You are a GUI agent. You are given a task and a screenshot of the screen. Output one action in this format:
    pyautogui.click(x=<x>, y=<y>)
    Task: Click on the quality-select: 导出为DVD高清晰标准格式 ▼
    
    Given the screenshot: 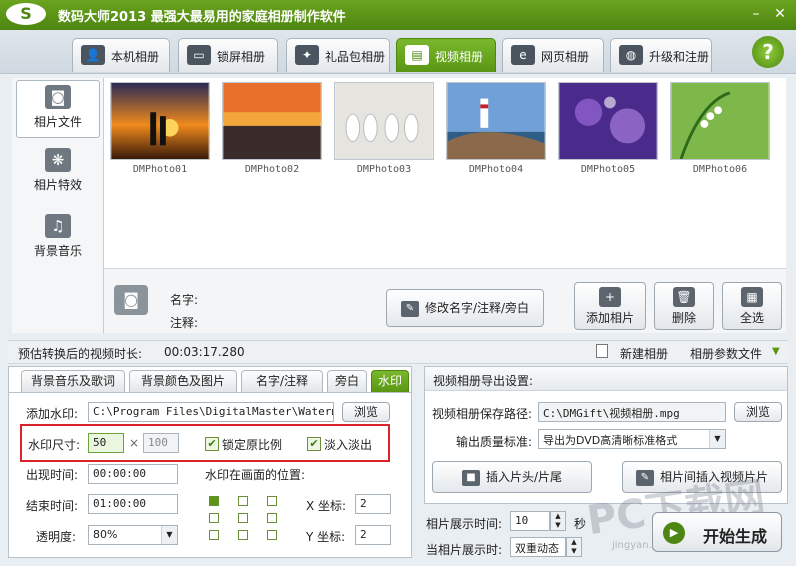 What is the action you would take?
    pyautogui.click(x=632, y=439)
    